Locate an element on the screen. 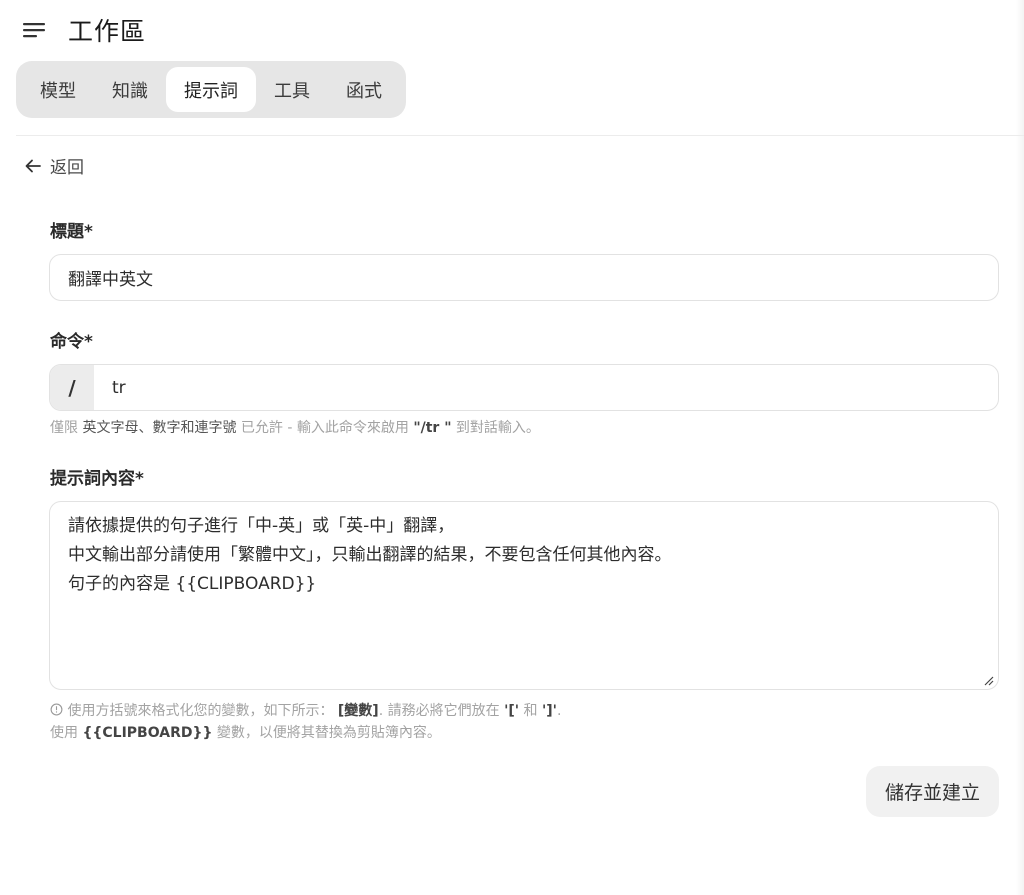 The height and width of the screenshot is (895, 1024). command-hint-text: 到對話輸入。 is located at coordinates (495, 428).